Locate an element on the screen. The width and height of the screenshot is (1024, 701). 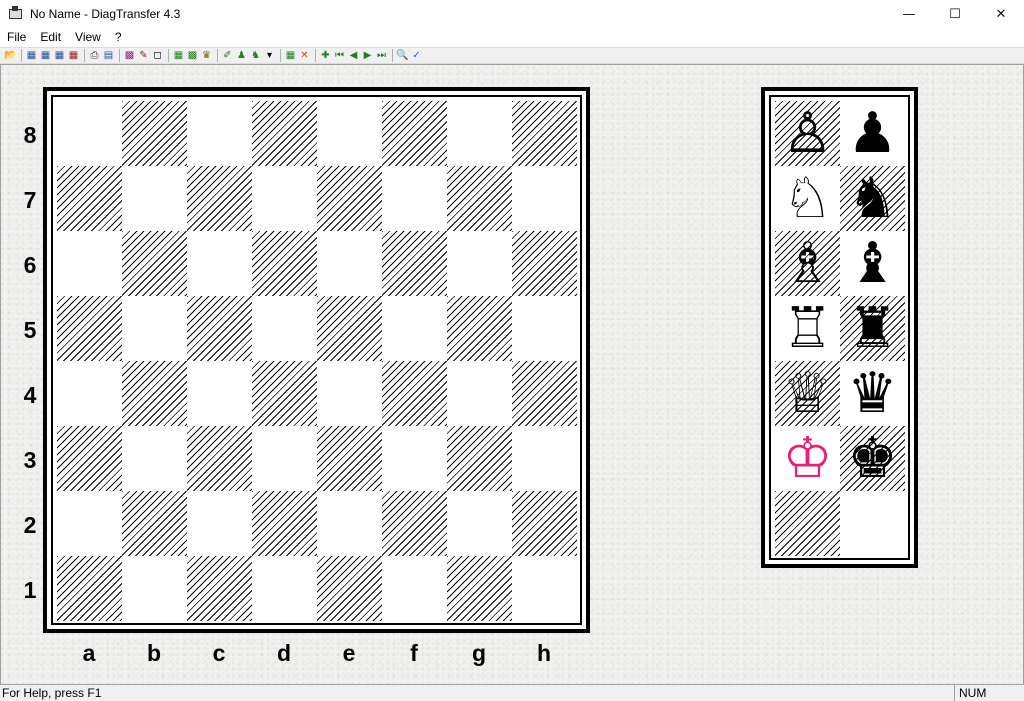
palette-black-knight: ♞ is located at coordinates (872, 198).